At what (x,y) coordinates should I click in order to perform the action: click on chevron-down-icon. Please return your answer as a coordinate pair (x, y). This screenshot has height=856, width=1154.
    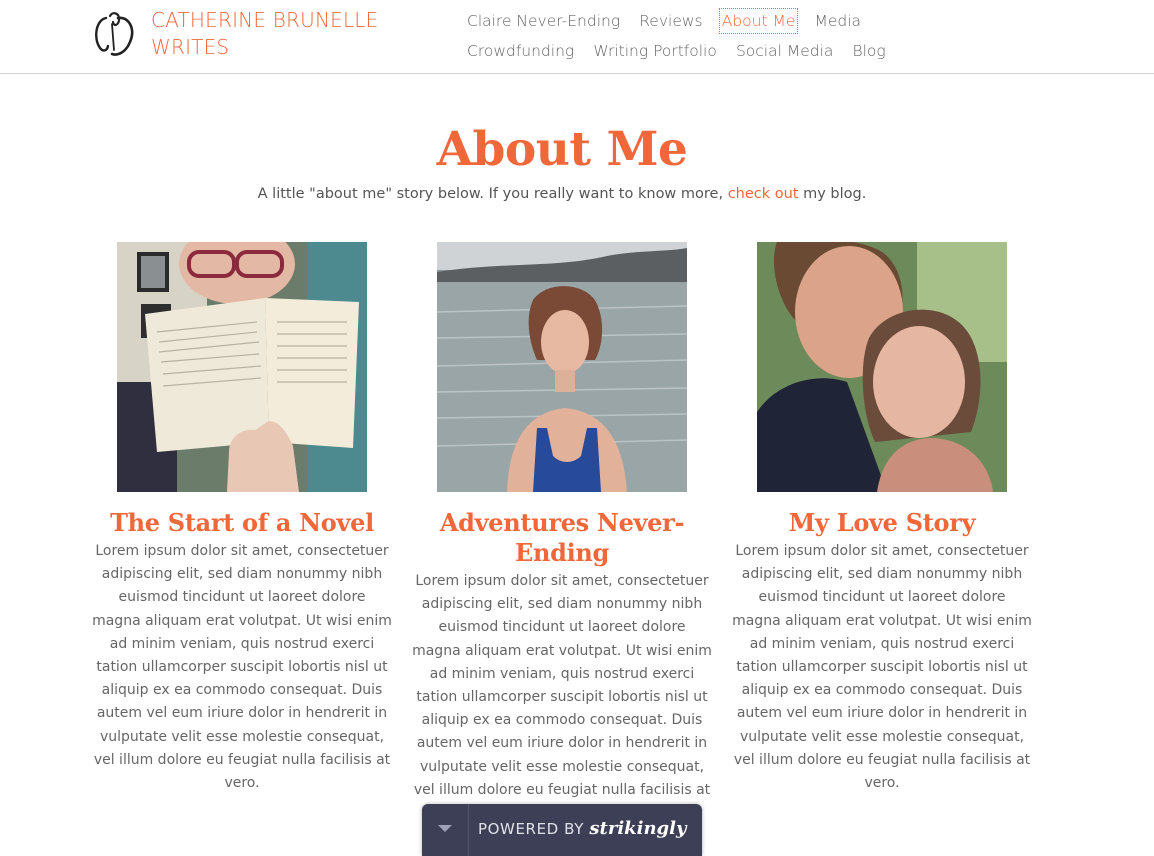
    Looking at the image, I should click on (445, 828).